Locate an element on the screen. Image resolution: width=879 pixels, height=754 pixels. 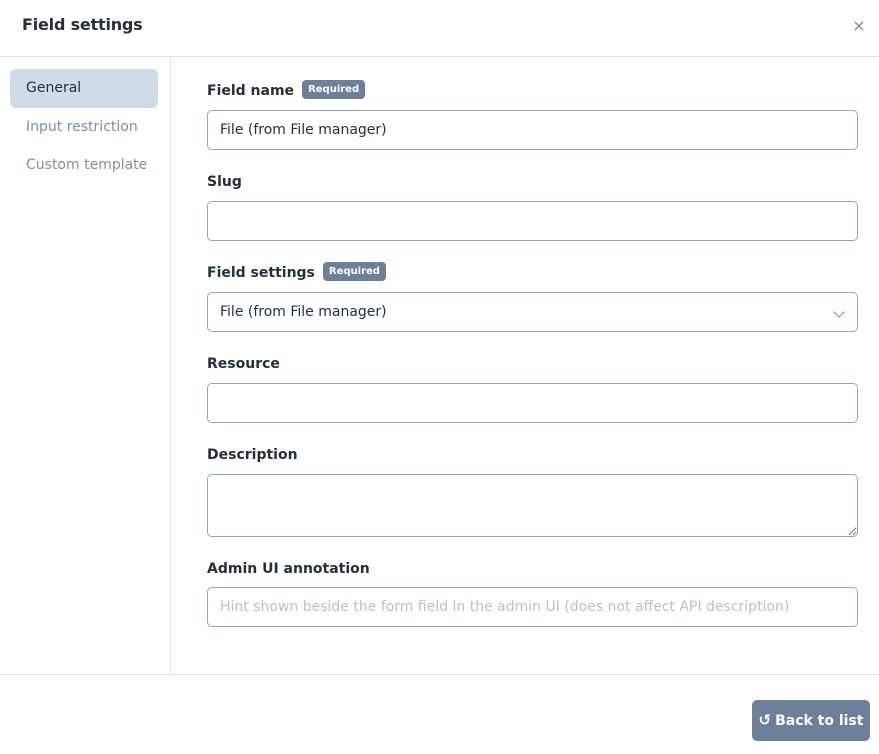
back-to-list-label: Back to list is located at coordinates (819, 721).